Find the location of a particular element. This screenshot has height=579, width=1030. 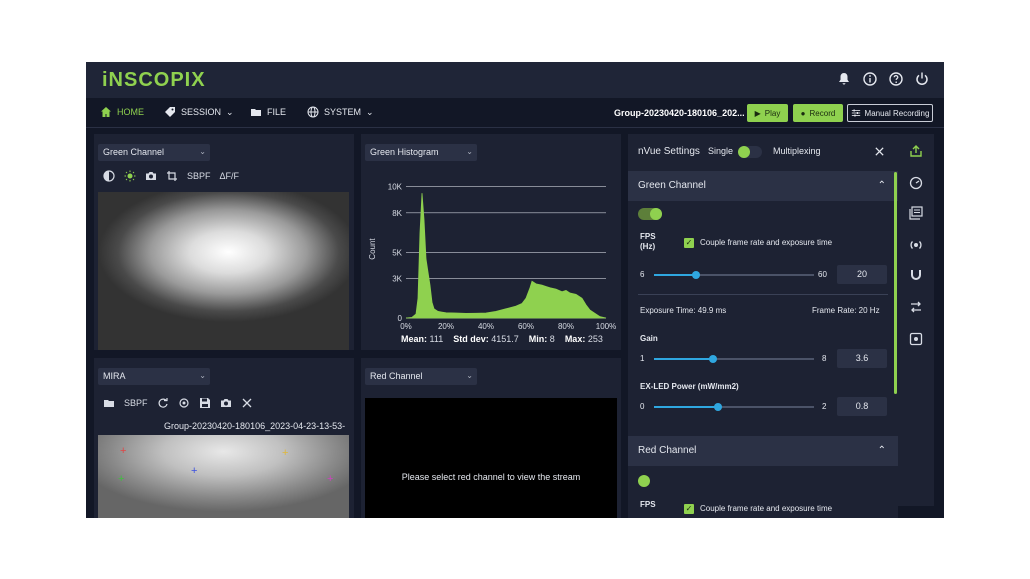

min-label: Min: is located at coordinates (538, 339).